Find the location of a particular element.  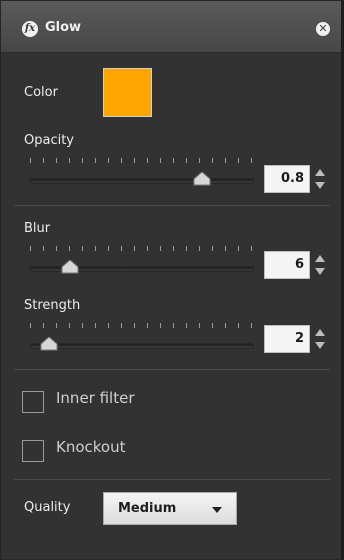

color-swatch is located at coordinates (127, 92).